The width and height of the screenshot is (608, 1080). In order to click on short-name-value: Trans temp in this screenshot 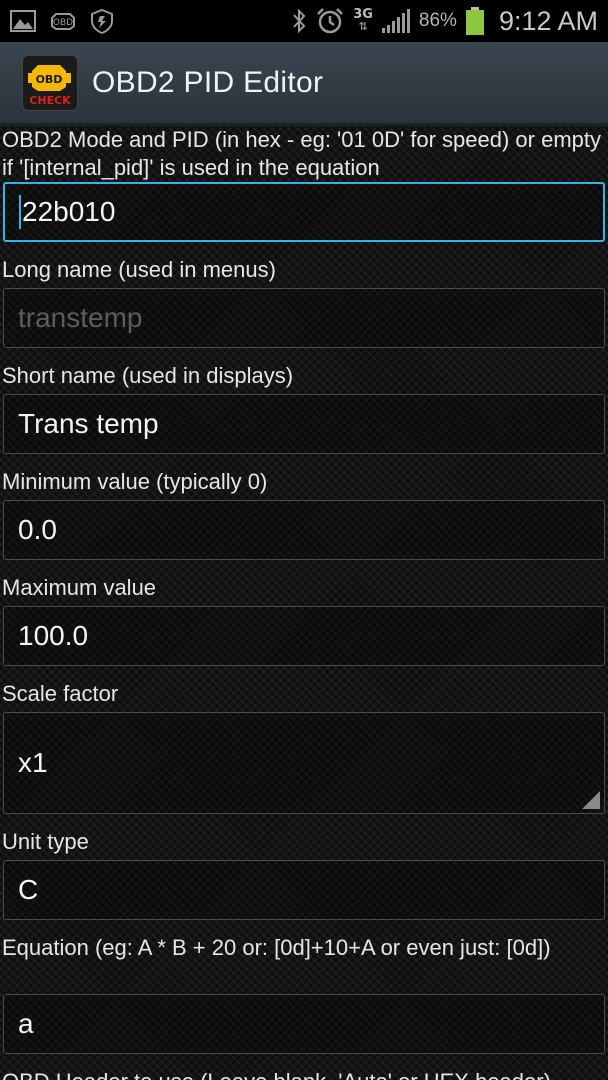, I will do `click(88, 423)`.